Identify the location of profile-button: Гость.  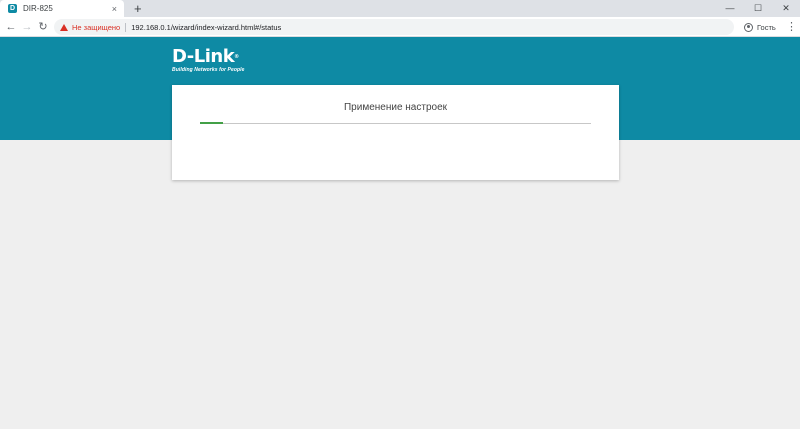
(760, 27).